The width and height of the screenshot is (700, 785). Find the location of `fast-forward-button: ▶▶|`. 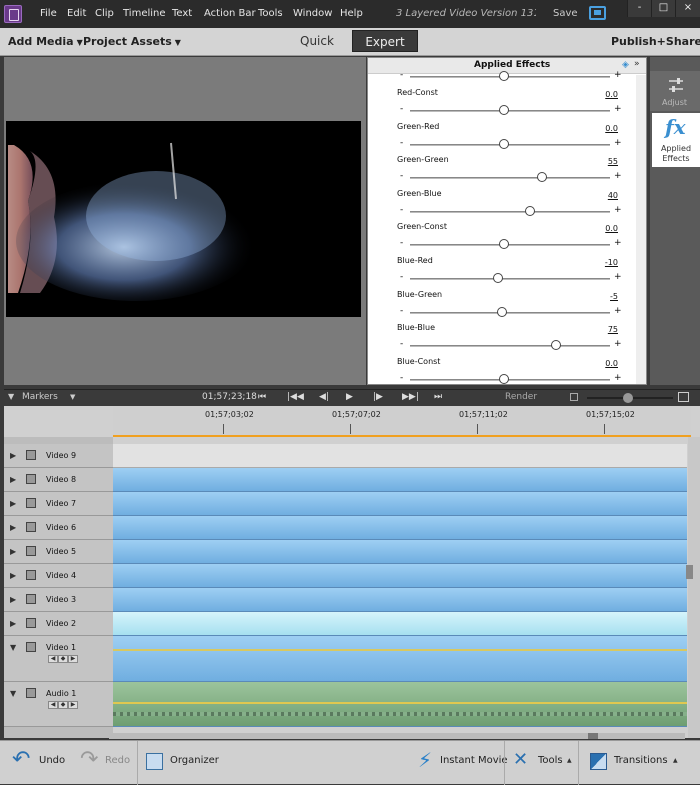

fast-forward-button: ▶▶| is located at coordinates (410, 397).